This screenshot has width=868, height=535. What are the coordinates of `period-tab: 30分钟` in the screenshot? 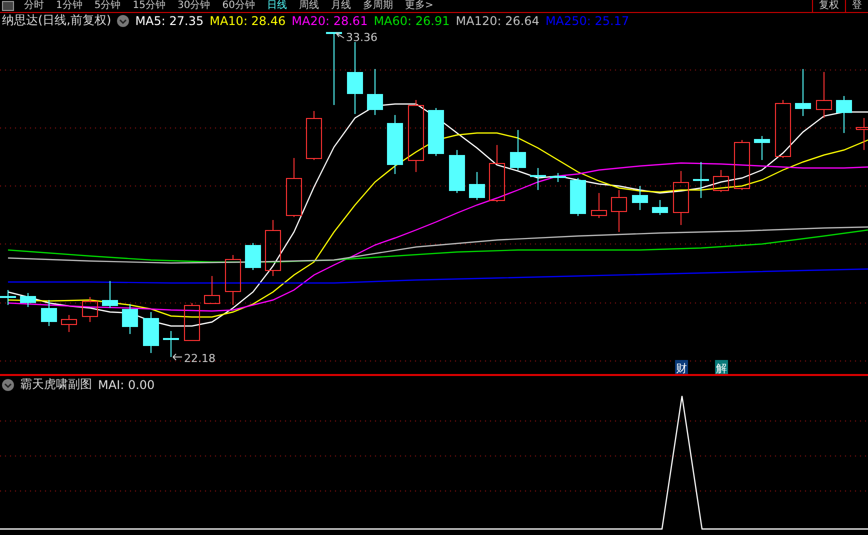 It's located at (193, 6).